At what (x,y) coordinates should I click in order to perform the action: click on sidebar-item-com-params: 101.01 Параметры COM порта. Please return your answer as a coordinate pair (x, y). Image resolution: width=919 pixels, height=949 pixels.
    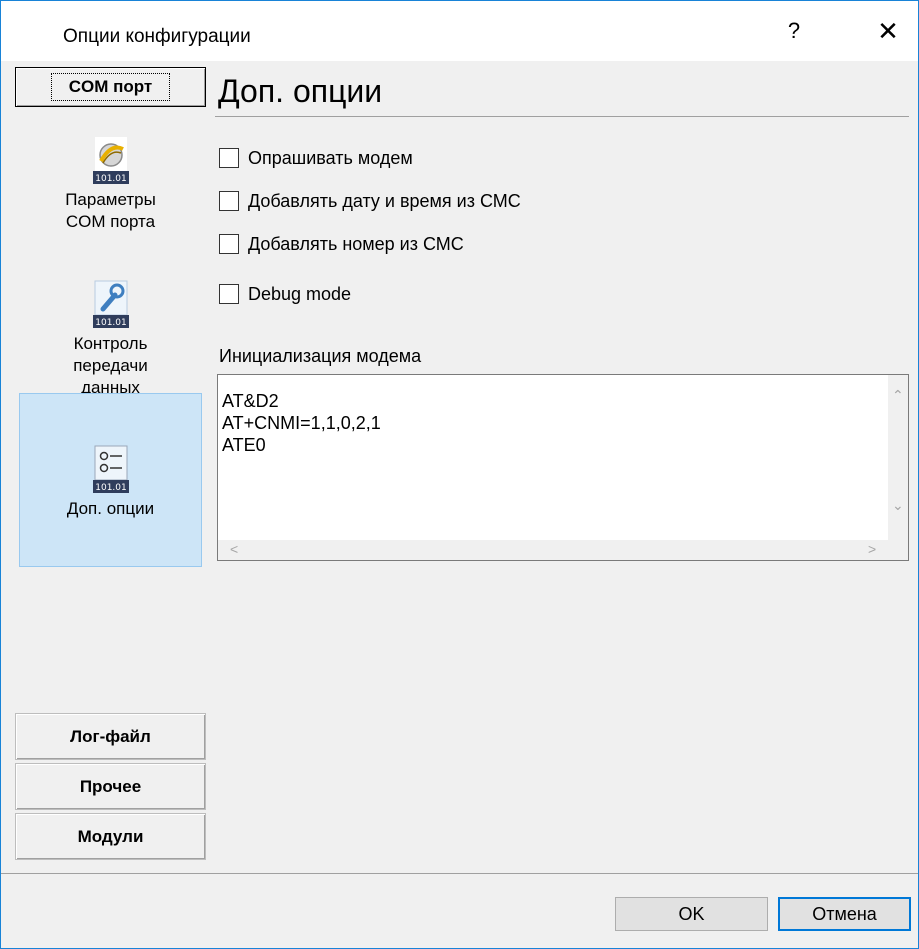
    Looking at the image, I should click on (110, 196).